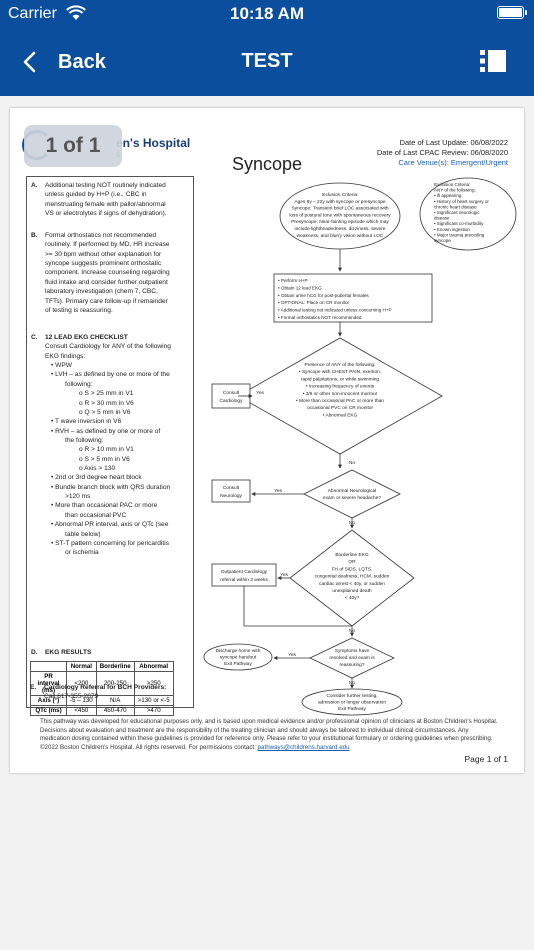  I want to click on text-line: >= 30 bpm without other explanation for, so click(103, 254).